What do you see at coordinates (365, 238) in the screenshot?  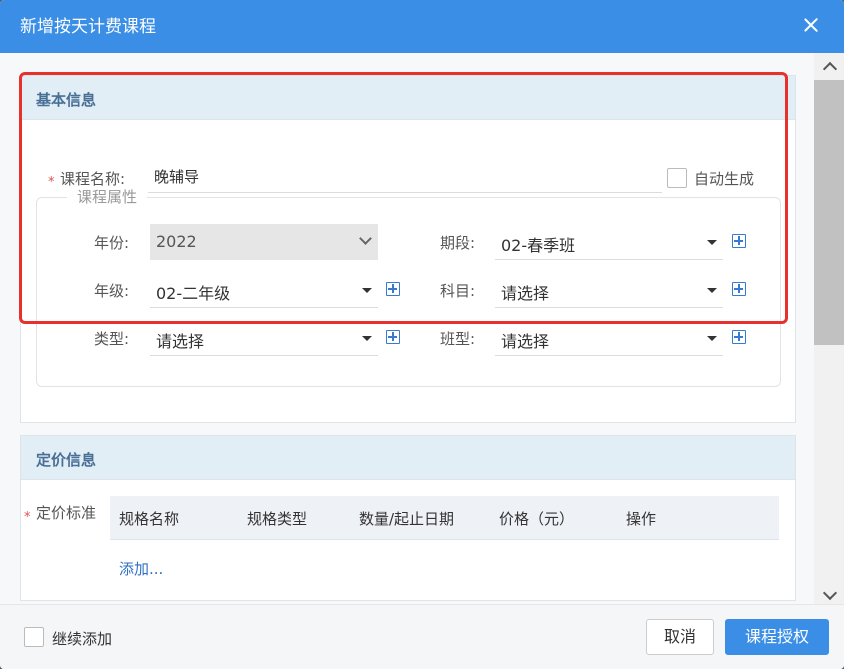 I see `chevron-down-icon` at bounding box center [365, 238].